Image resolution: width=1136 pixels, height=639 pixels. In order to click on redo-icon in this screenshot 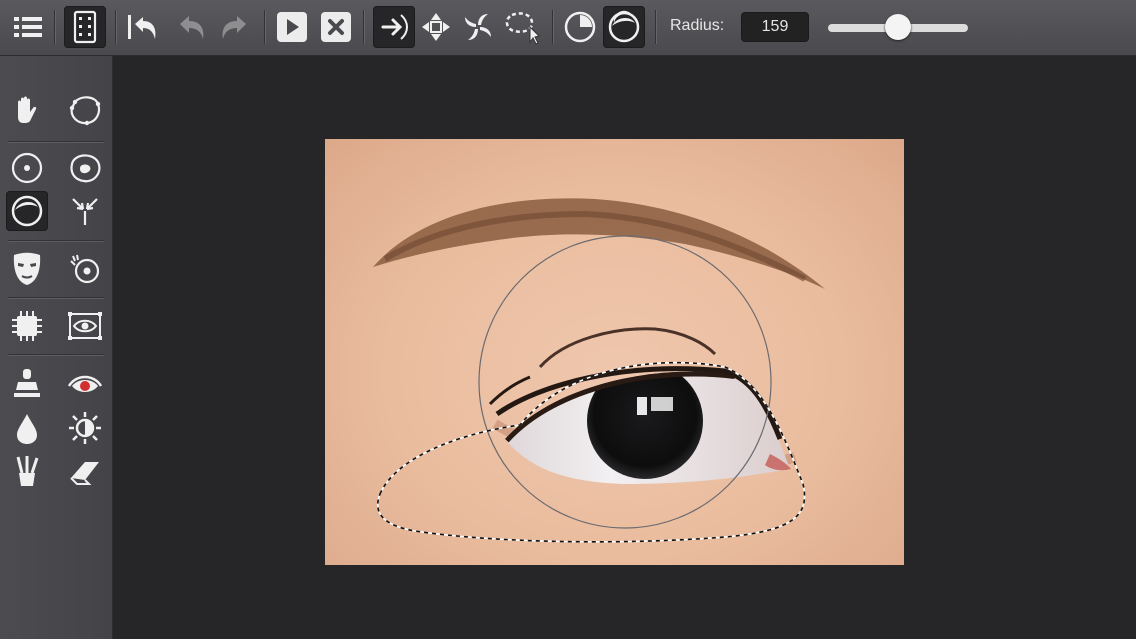, I will do `click(234, 27)`.